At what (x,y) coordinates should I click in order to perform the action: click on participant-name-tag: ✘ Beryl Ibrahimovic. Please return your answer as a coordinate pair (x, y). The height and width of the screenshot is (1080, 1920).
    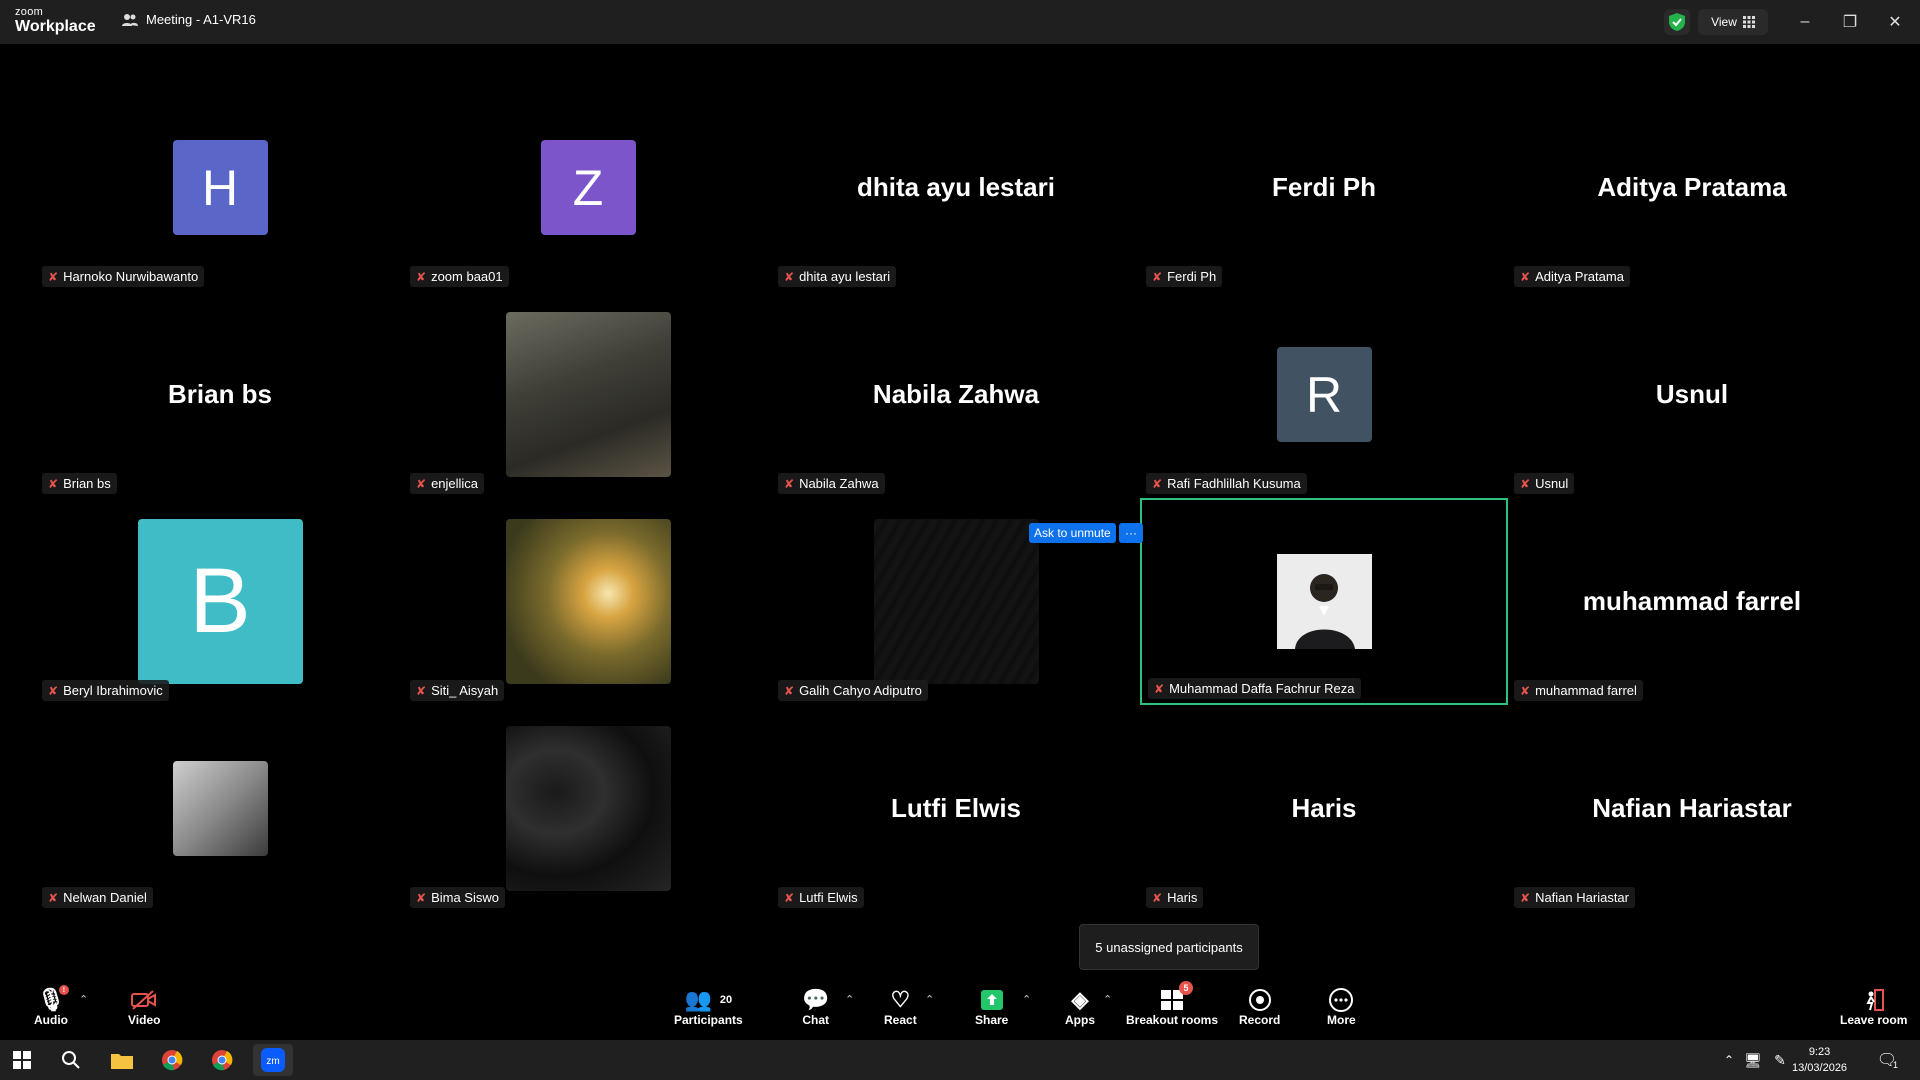
    Looking at the image, I should click on (105, 690).